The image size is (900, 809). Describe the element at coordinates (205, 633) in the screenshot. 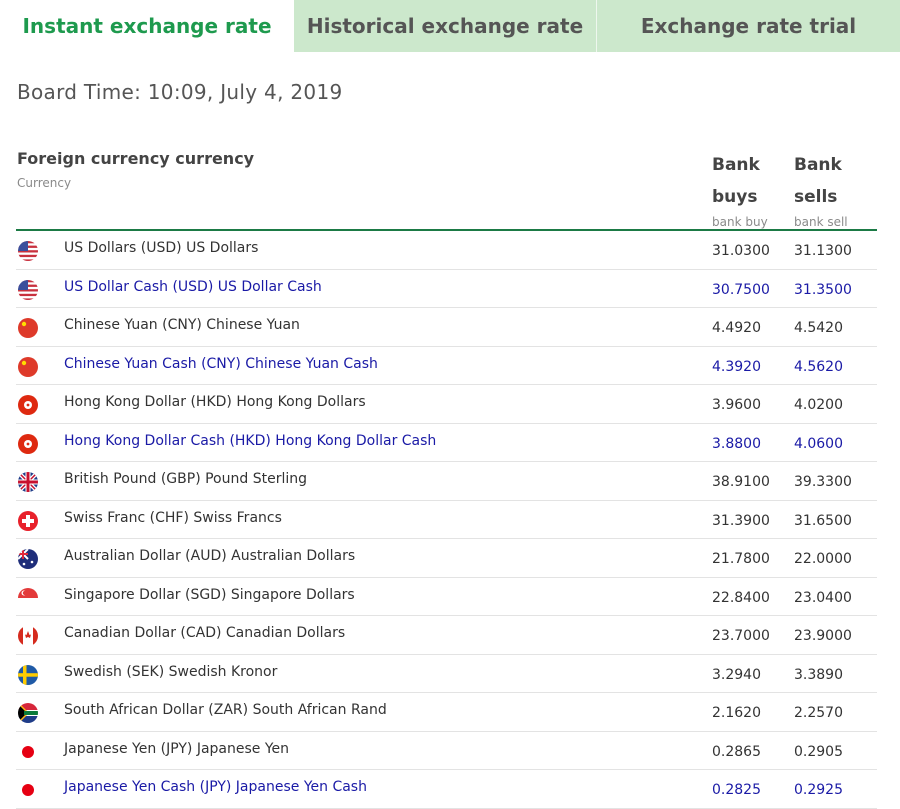

I see `currency-name: Canadian Dollar (CAD) Canadian Dollars` at that location.